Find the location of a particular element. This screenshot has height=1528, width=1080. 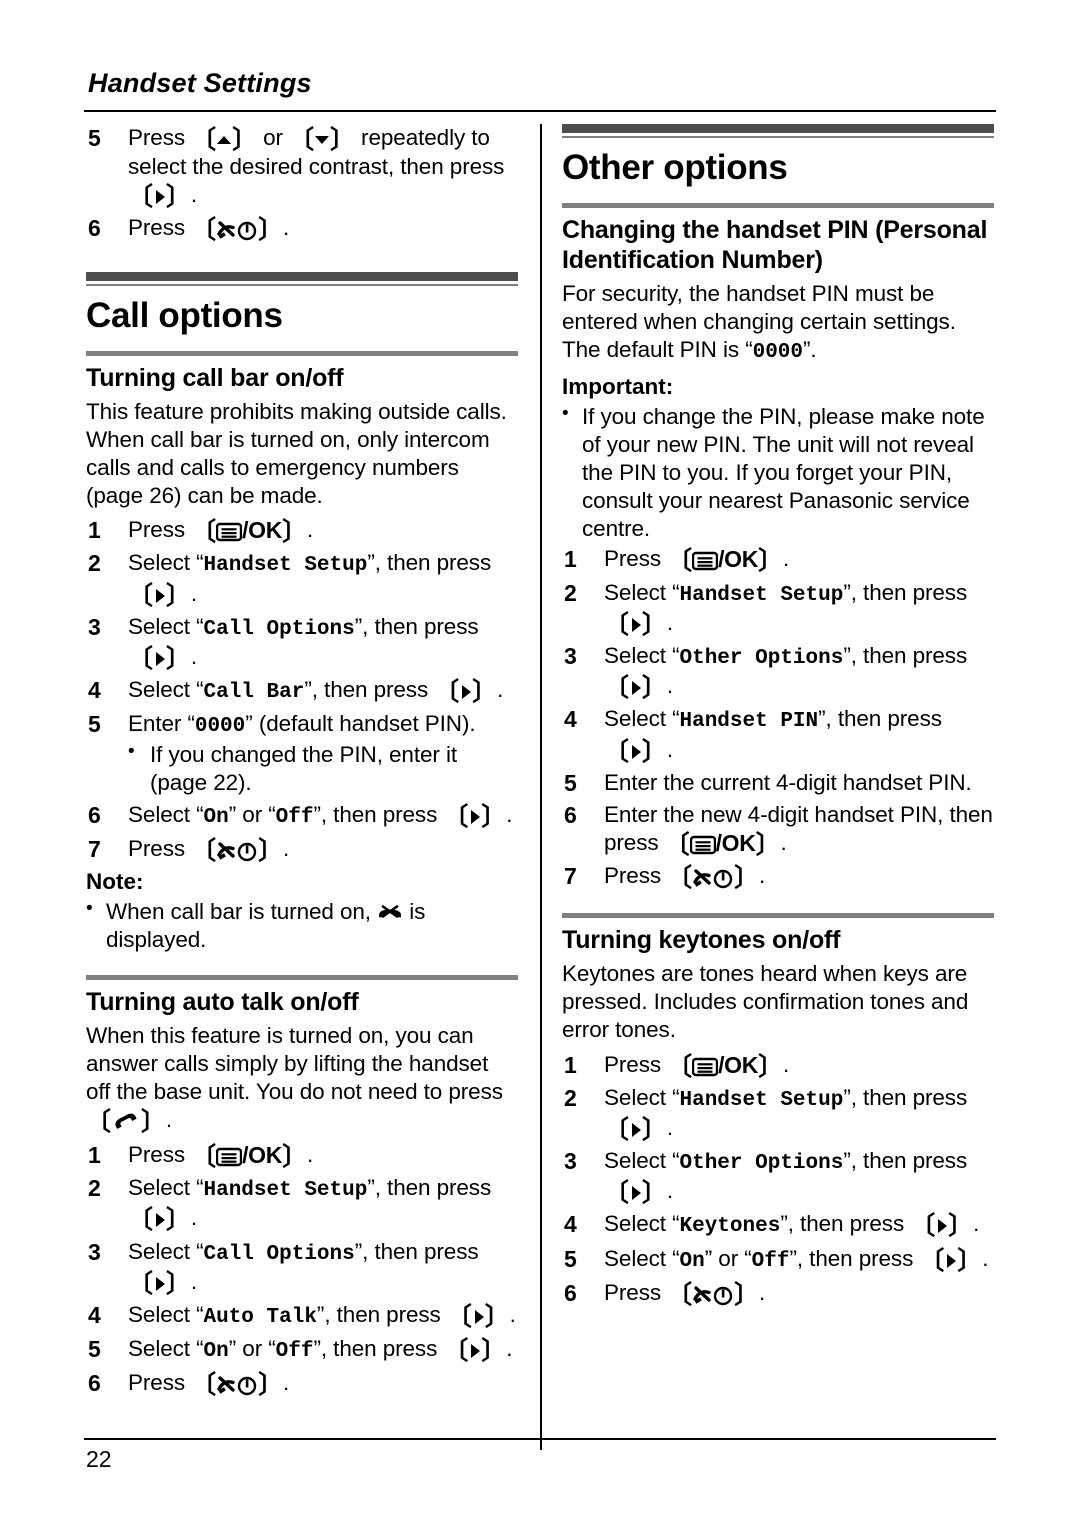

step-text: Enter “0000” (default handset PIN). is located at coordinates (302, 725).